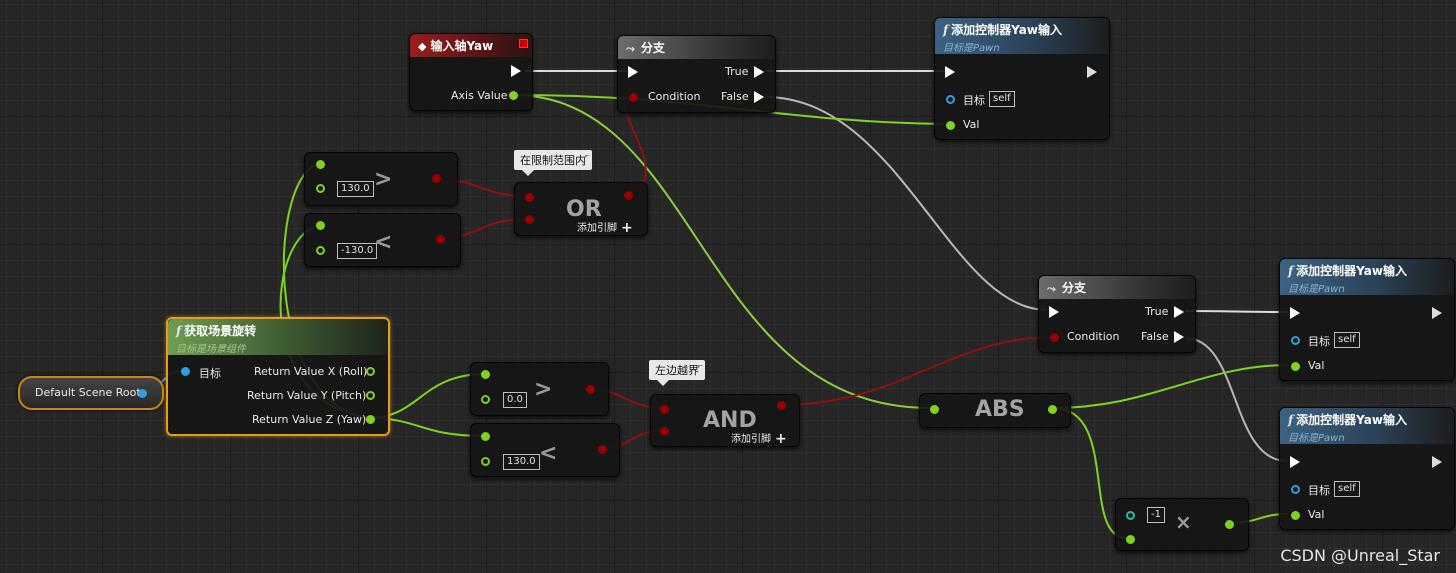  I want to click on multiply-symbol: ×, so click(1183, 522).